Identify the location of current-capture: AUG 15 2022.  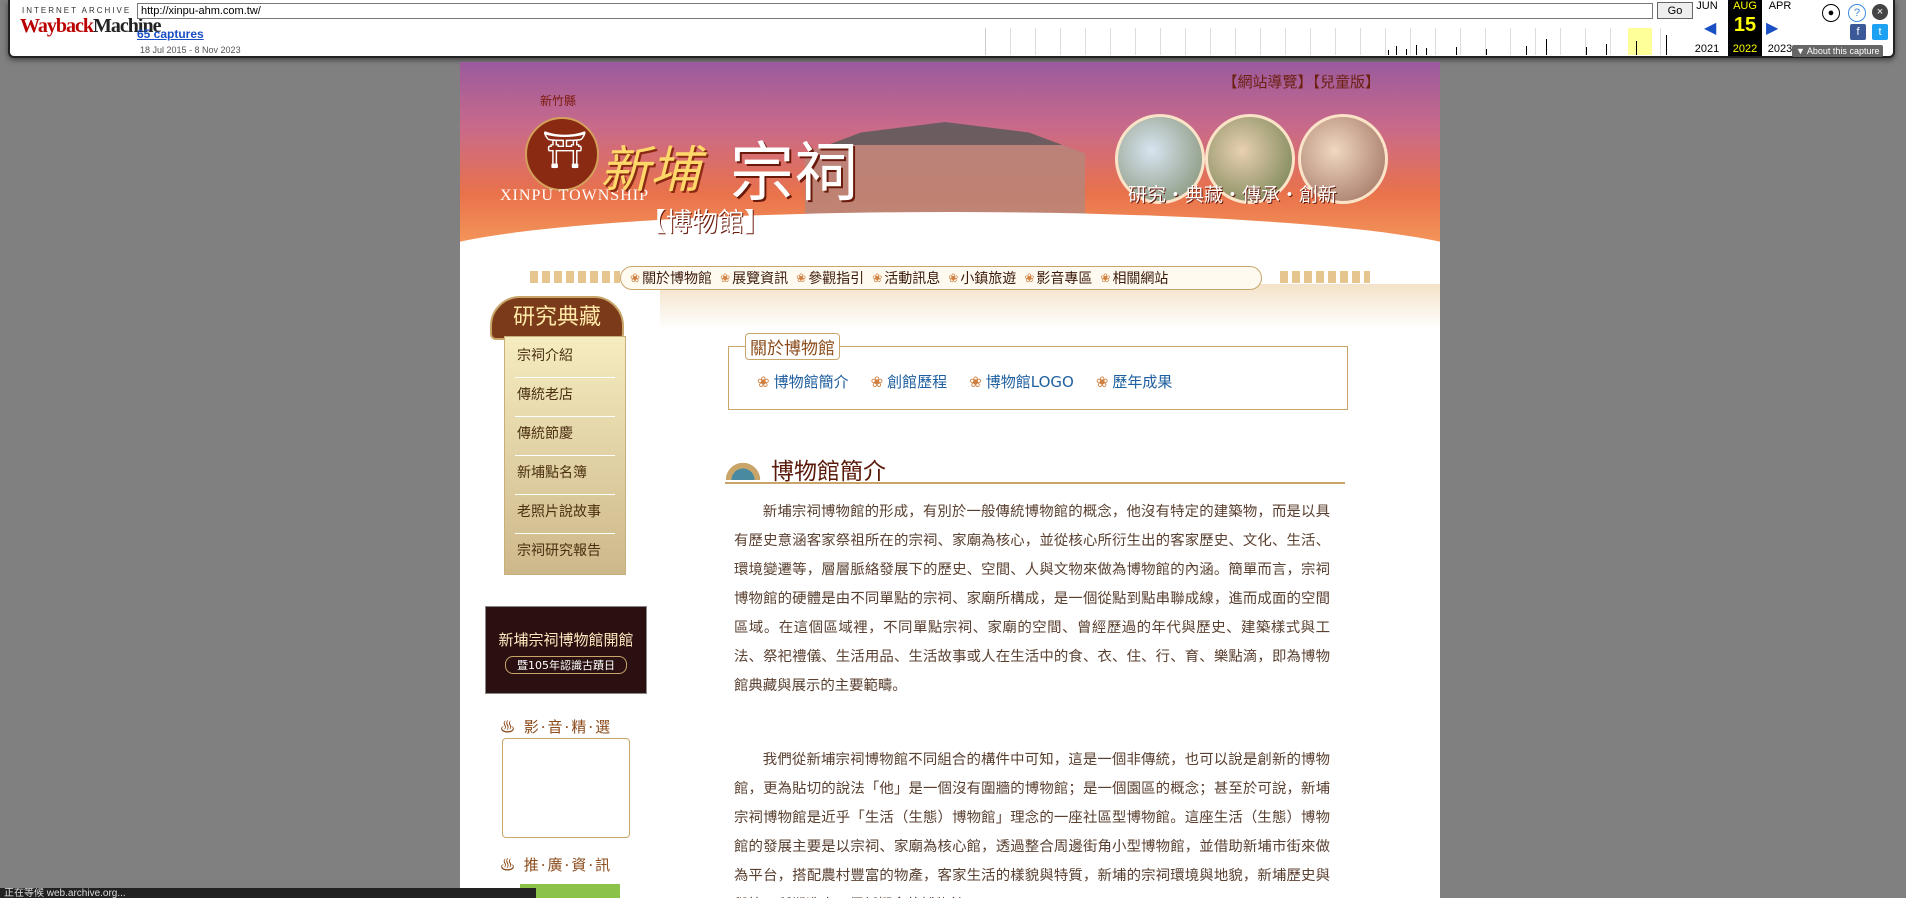
(1745, 28).